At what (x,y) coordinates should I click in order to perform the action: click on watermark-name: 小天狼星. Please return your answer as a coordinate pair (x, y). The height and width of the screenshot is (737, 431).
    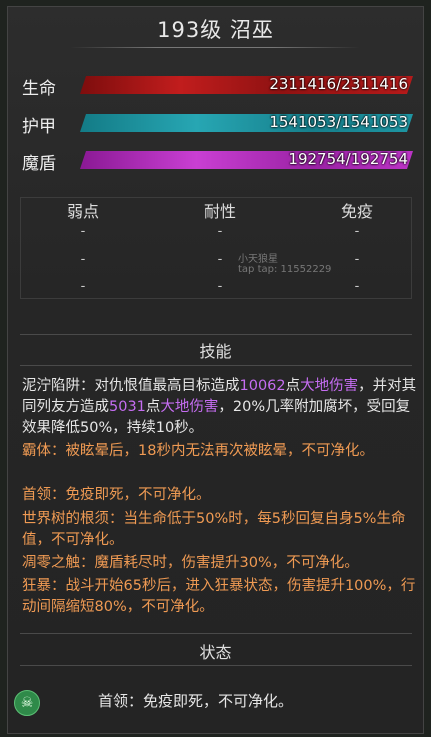
    Looking at the image, I should click on (258, 259).